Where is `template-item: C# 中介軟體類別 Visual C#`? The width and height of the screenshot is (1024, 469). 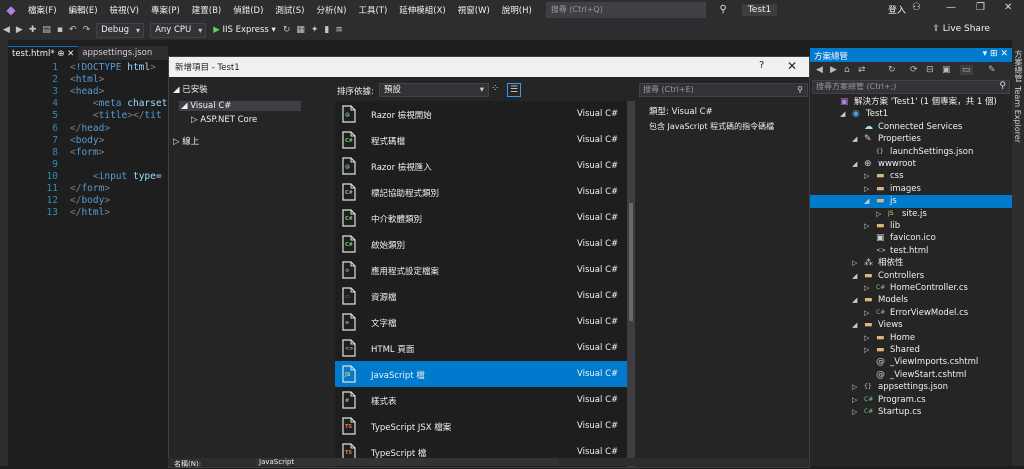
template-item: C# 中介軟體類別 Visual C# is located at coordinates (481, 218).